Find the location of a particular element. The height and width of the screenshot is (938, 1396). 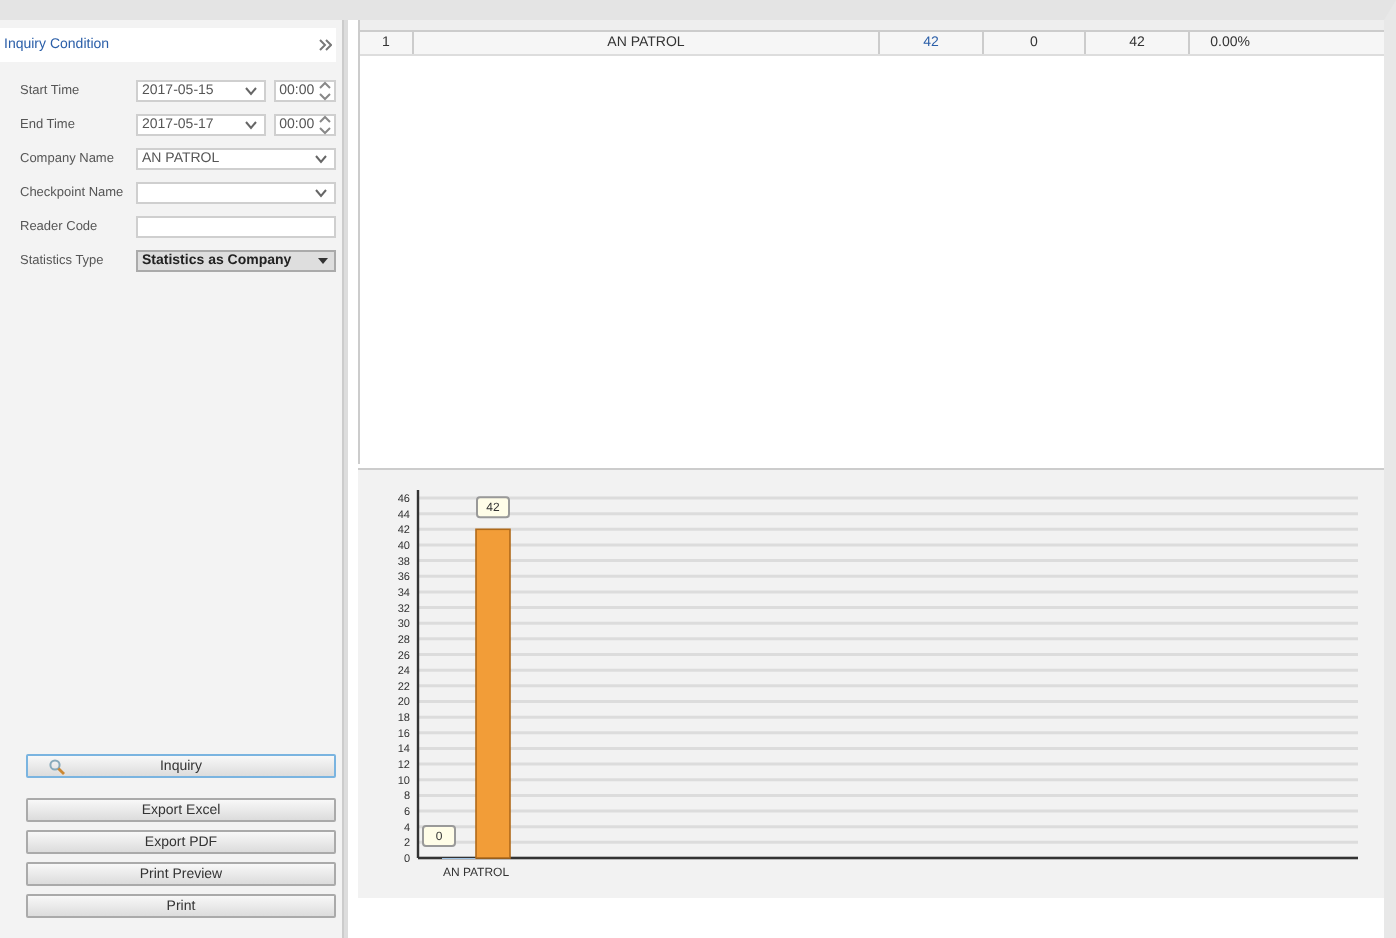

collapse-icon is located at coordinates (325, 45).